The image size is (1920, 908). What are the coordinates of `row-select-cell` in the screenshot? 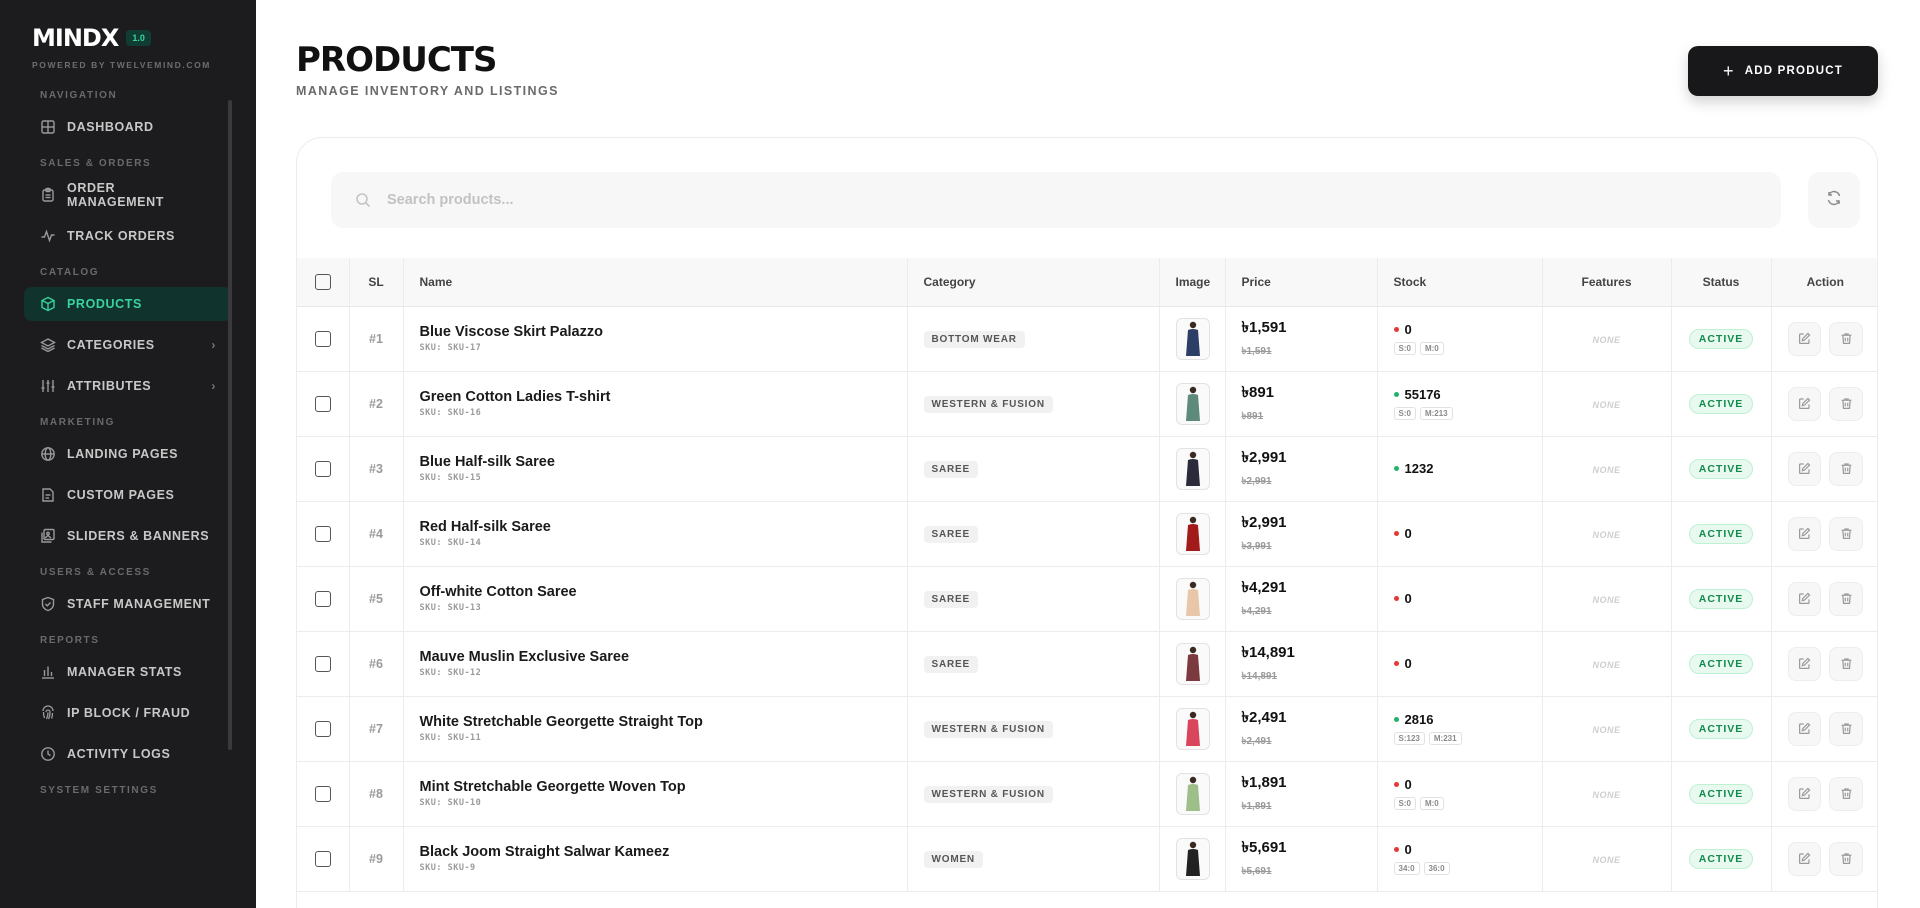 It's located at (323, 404).